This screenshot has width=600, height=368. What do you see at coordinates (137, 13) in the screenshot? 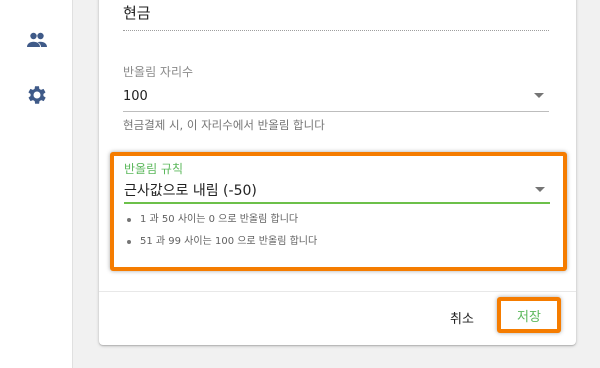
I see `payment-method-value: 현금` at bounding box center [137, 13].